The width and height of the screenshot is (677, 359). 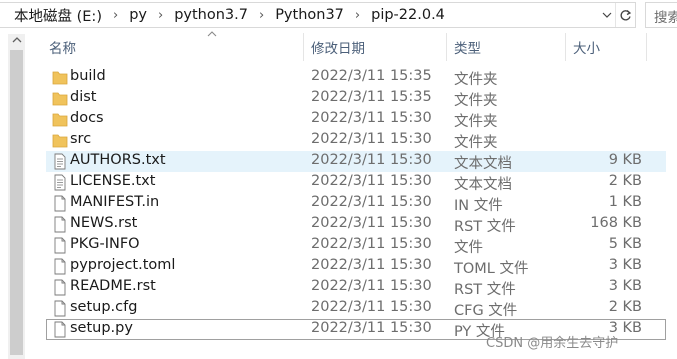 I want to click on file-size: 9 KB, so click(x=625, y=160).